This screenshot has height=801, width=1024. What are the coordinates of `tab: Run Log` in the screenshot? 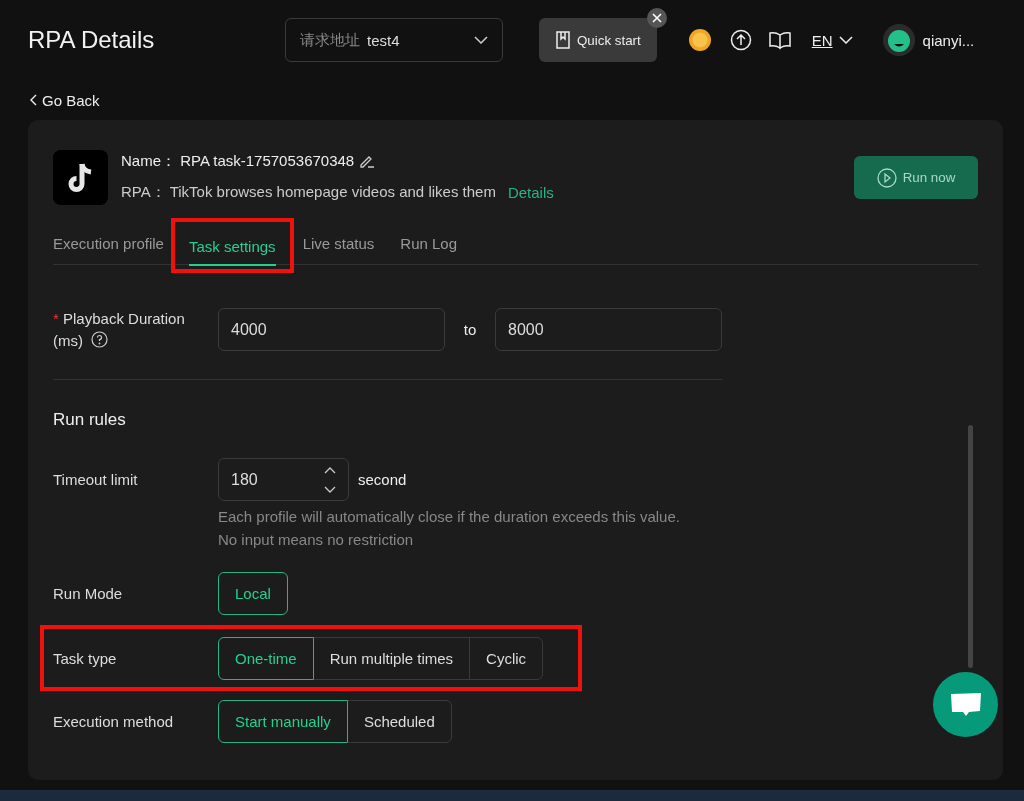 It's located at (429, 244).